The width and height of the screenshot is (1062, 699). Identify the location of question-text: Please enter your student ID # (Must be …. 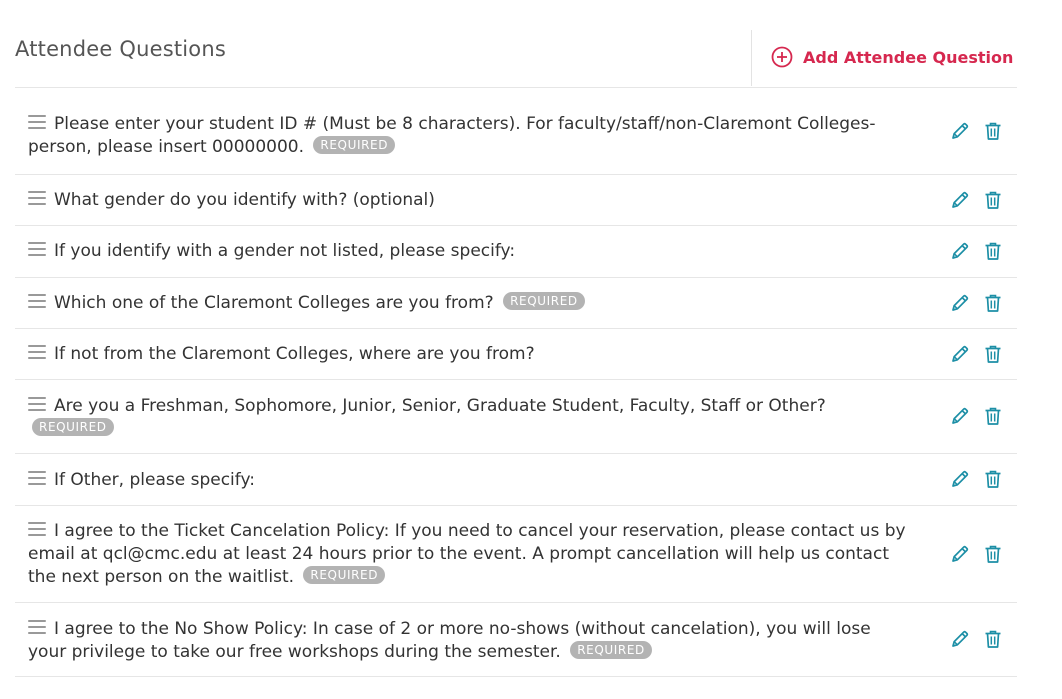
(452, 135).